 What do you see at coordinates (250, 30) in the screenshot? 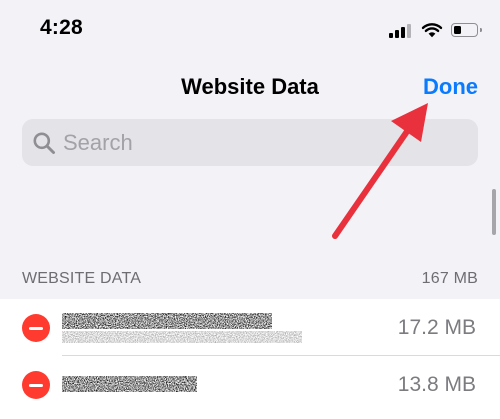
I see `status-bar: 4:28` at bounding box center [250, 30].